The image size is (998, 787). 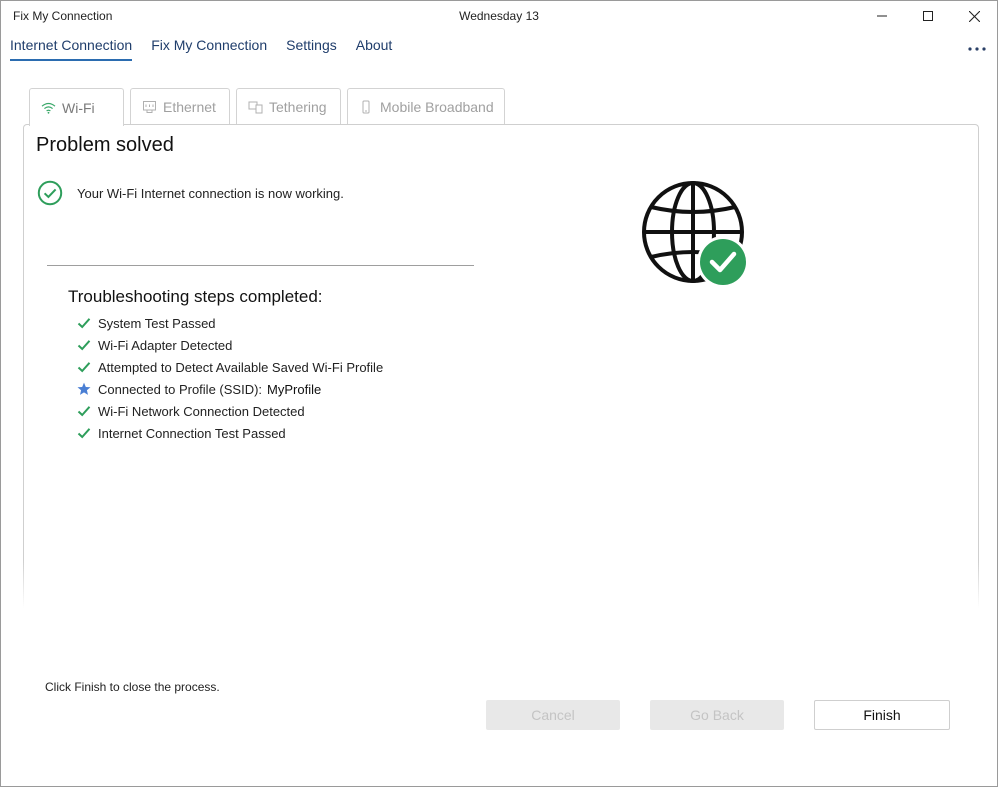 What do you see at coordinates (298, 106) in the screenshot?
I see `tab-tethering-label: Tethering` at bounding box center [298, 106].